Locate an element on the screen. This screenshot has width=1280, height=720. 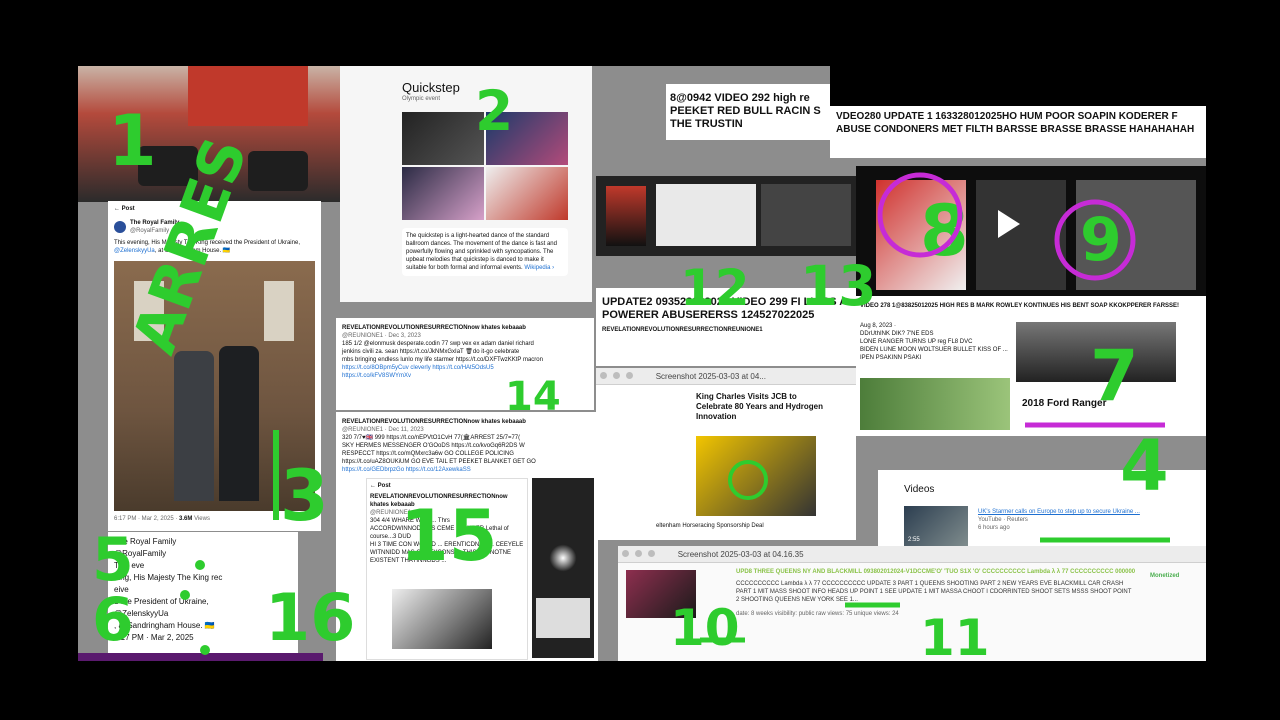
tweet-meta: @REUNIONE1 · Dec 11, 2023 is located at coordinates (383, 430).